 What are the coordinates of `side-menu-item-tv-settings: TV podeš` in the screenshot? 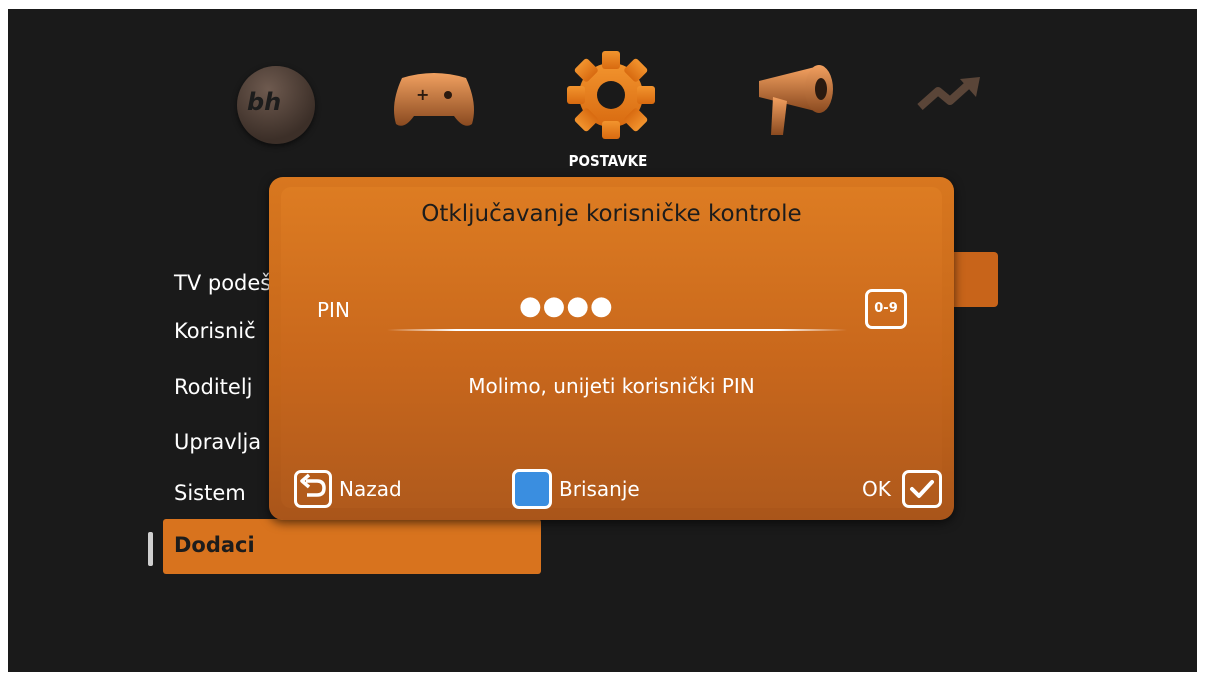 It's located at (222, 283).